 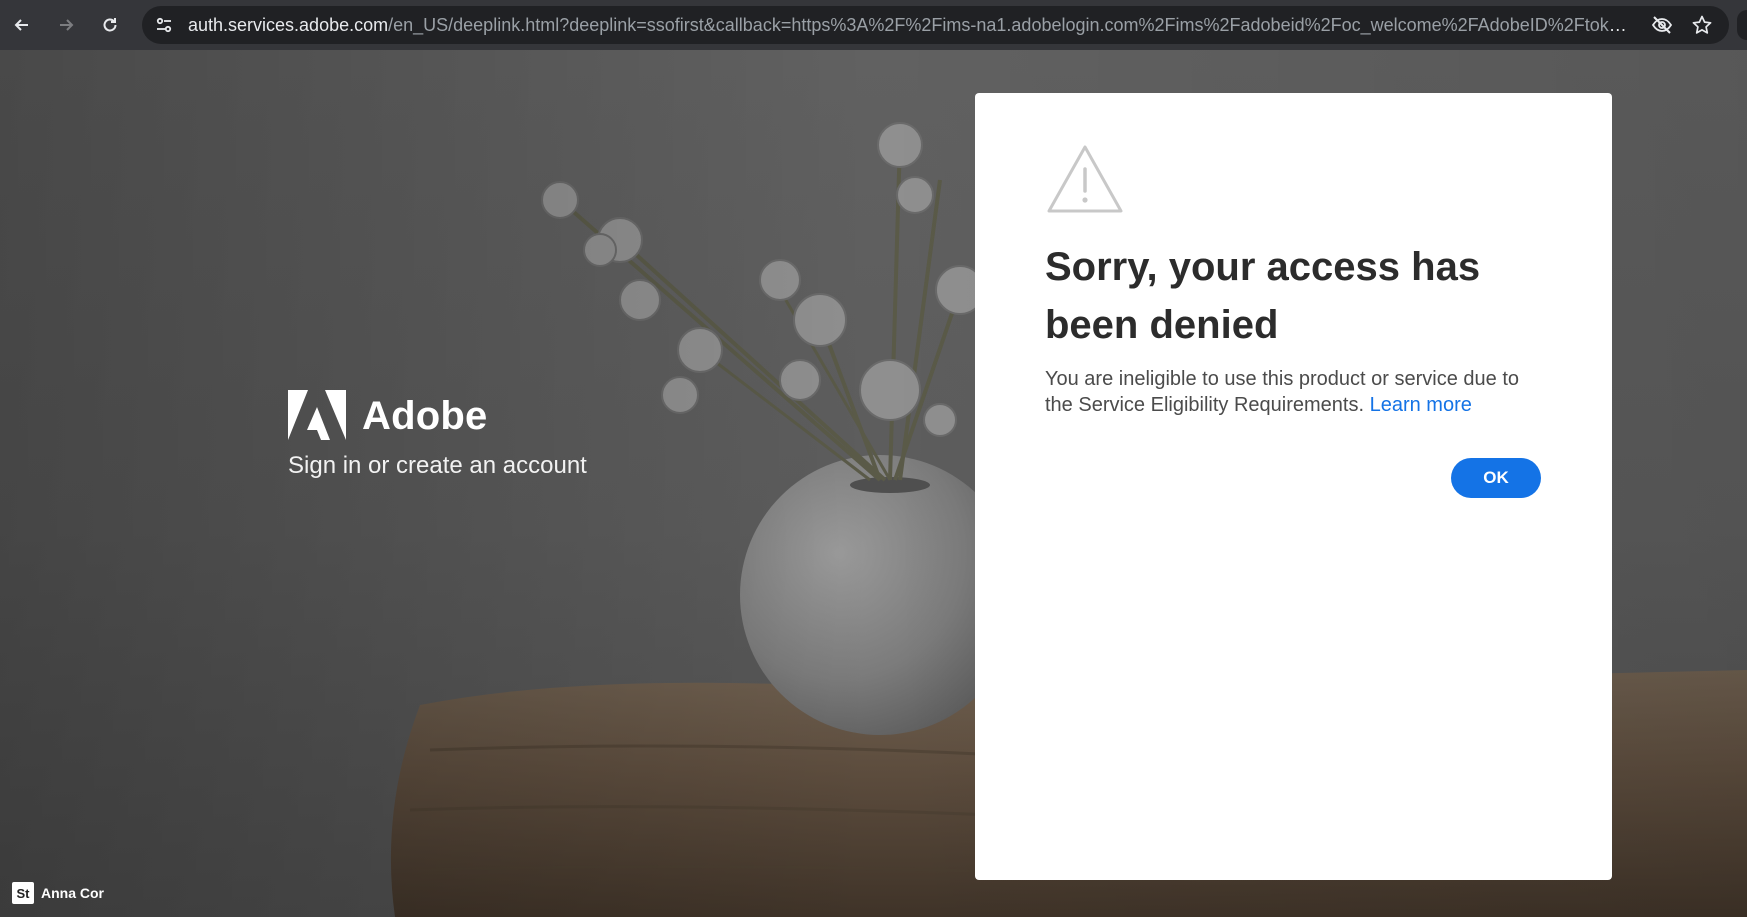 What do you see at coordinates (72, 893) in the screenshot?
I see `badge-name: Anna Cor` at bounding box center [72, 893].